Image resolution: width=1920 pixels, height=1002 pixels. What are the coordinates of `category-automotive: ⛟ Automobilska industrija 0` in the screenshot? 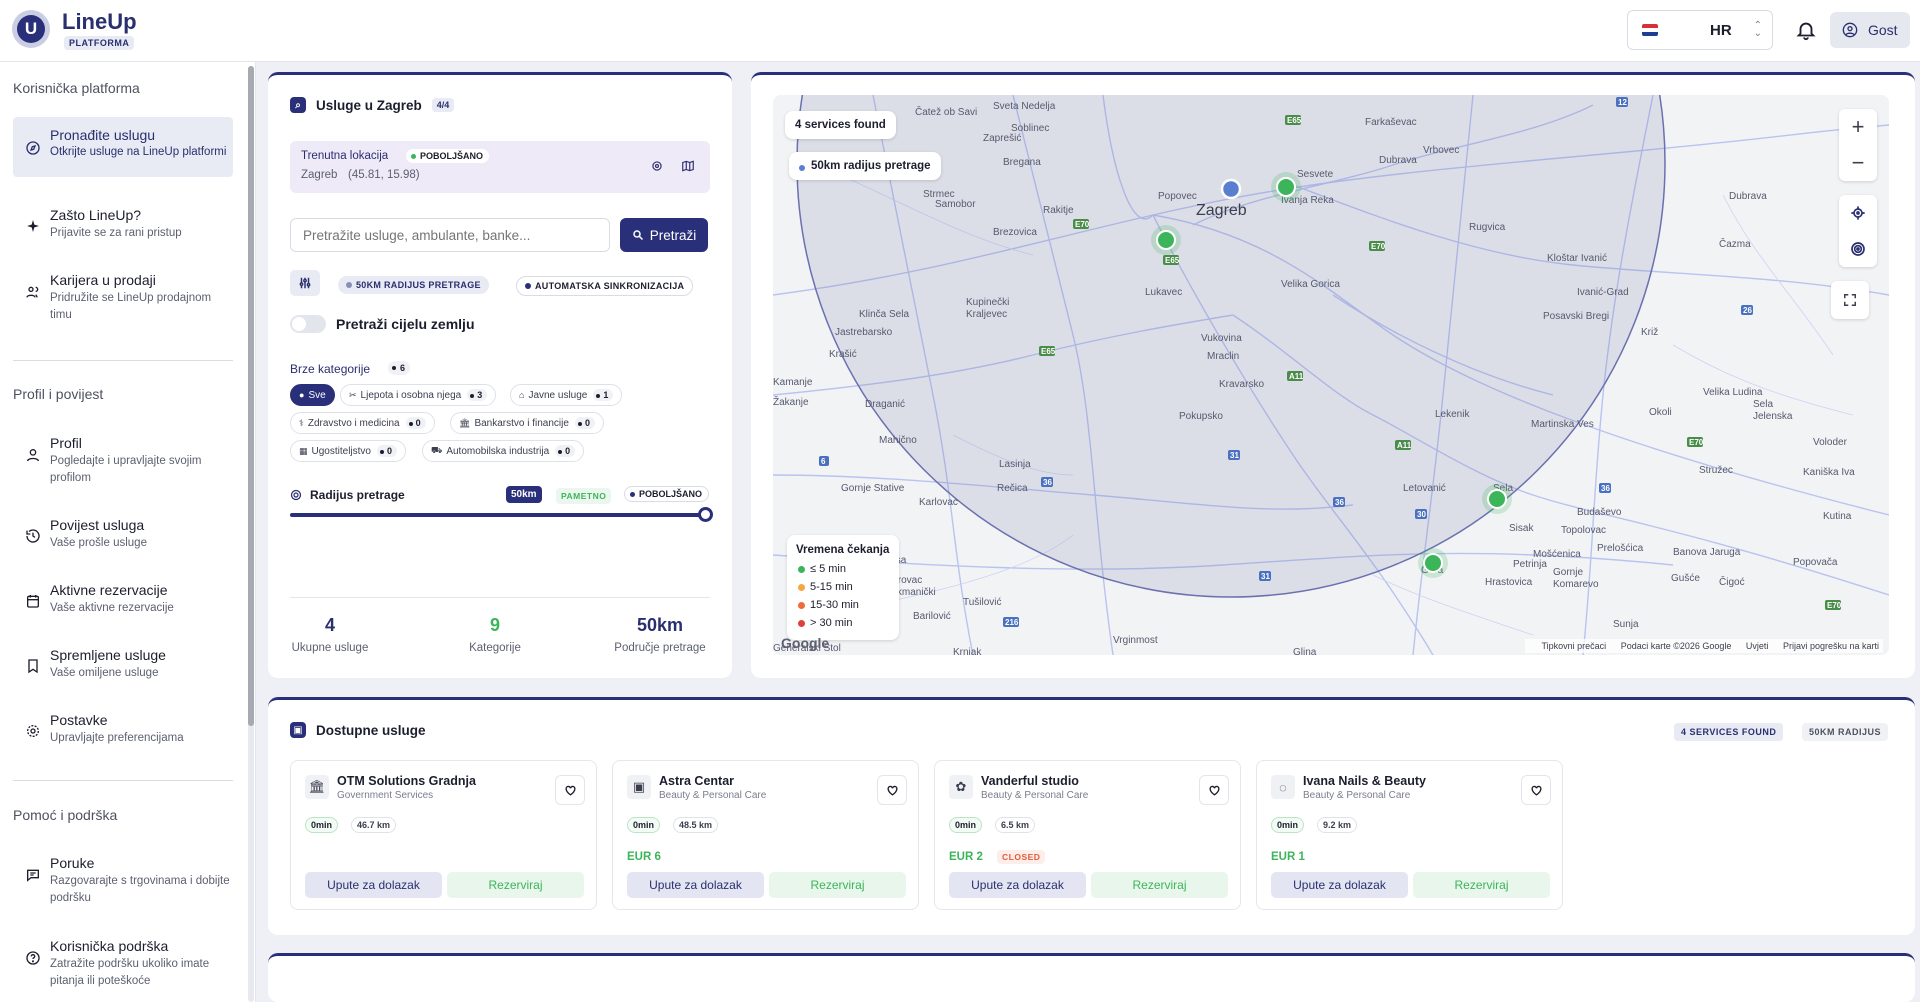 It's located at (503, 451).